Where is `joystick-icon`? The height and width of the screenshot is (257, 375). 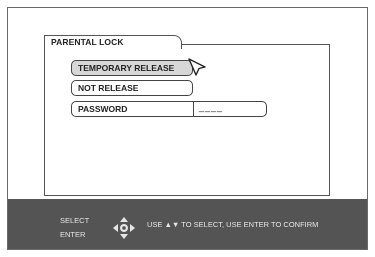 joystick-icon is located at coordinates (124, 228).